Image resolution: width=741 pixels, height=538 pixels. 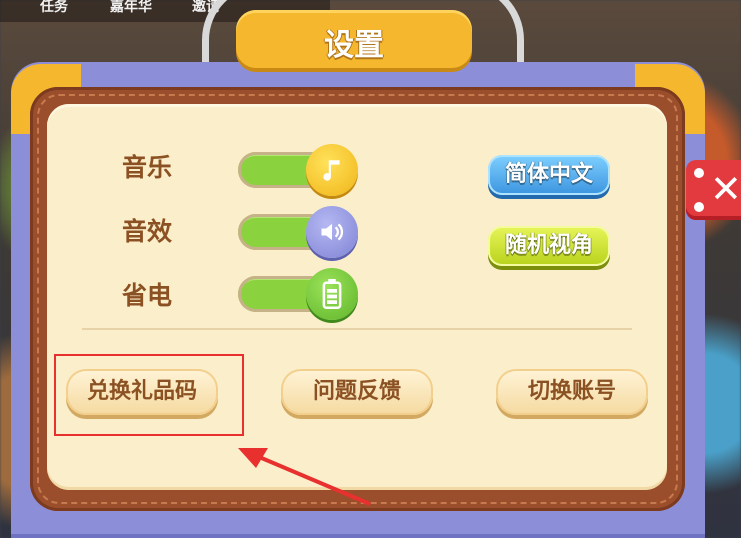 What do you see at coordinates (332, 232) in the screenshot?
I see `speaker-icon` at bounding box center [332, 232].